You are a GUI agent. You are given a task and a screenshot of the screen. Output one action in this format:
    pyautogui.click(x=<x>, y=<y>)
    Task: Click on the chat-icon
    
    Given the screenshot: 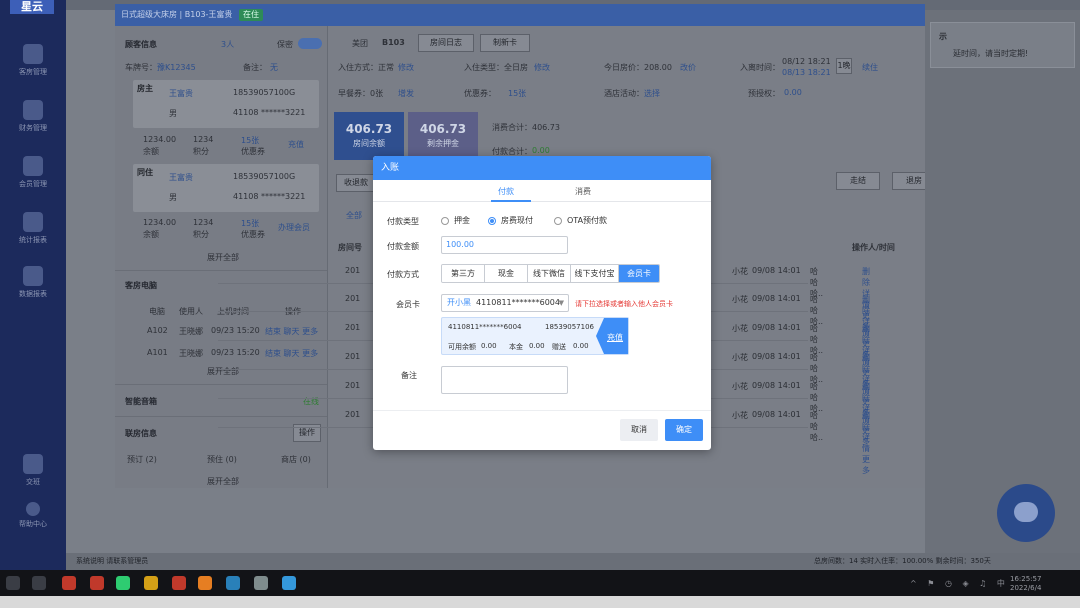 What is the action you would take?
    pyautogui.click(x=1026, y=513)
    